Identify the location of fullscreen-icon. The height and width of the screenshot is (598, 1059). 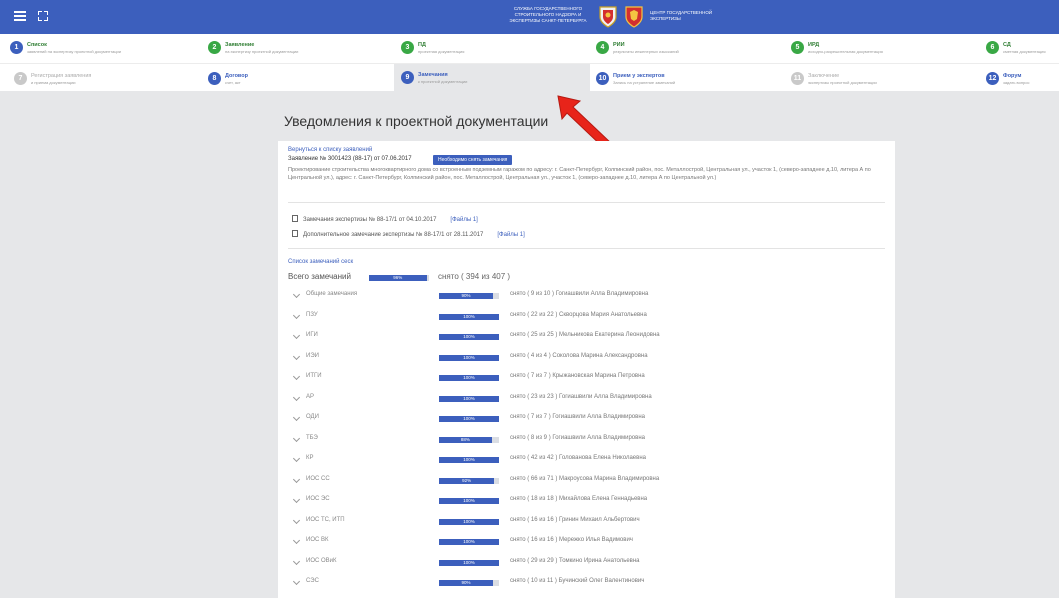
(43, 16).